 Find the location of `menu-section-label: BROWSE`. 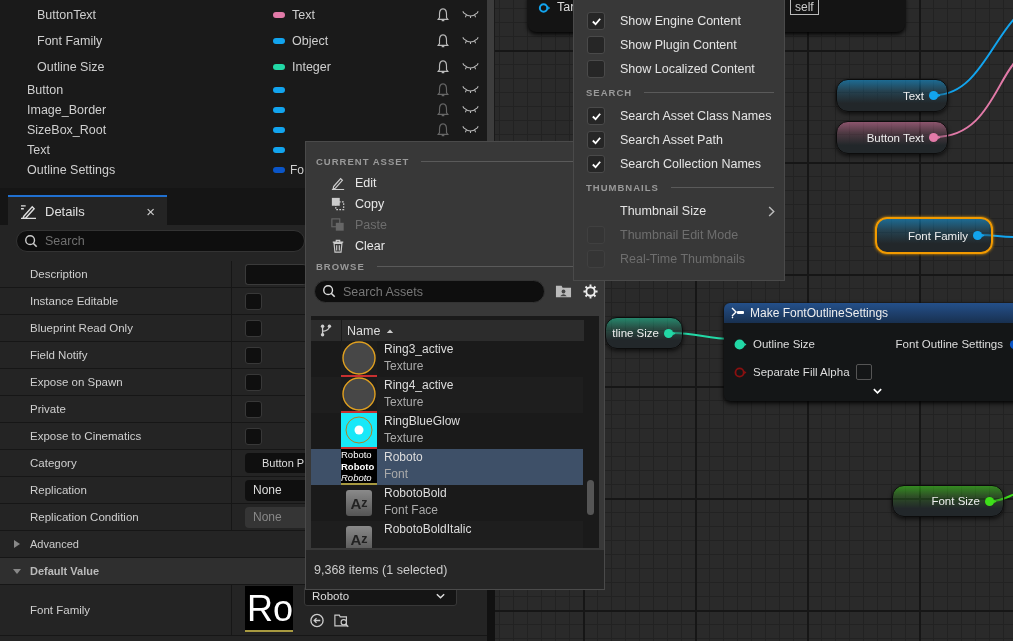

menu-section-label: BROWSE is located at coordinates (340, 266).